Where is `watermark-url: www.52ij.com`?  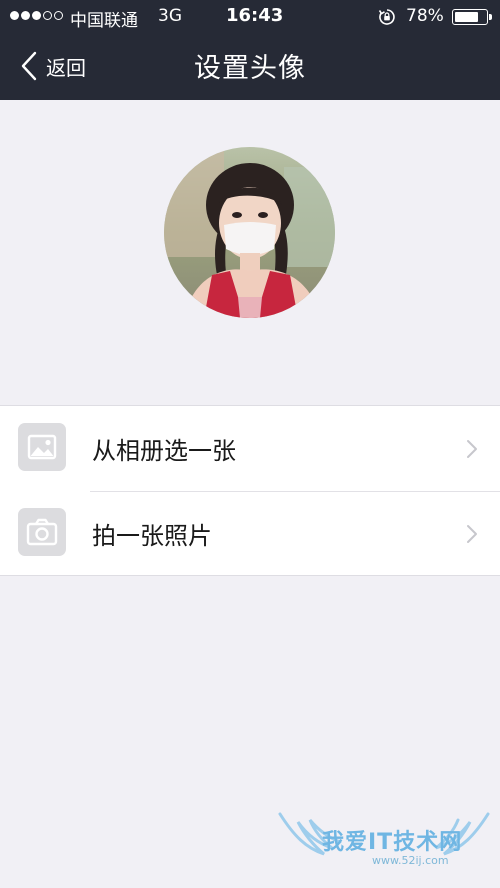 watermark-url: www.52ij.com is located at coordinates (410, 860).